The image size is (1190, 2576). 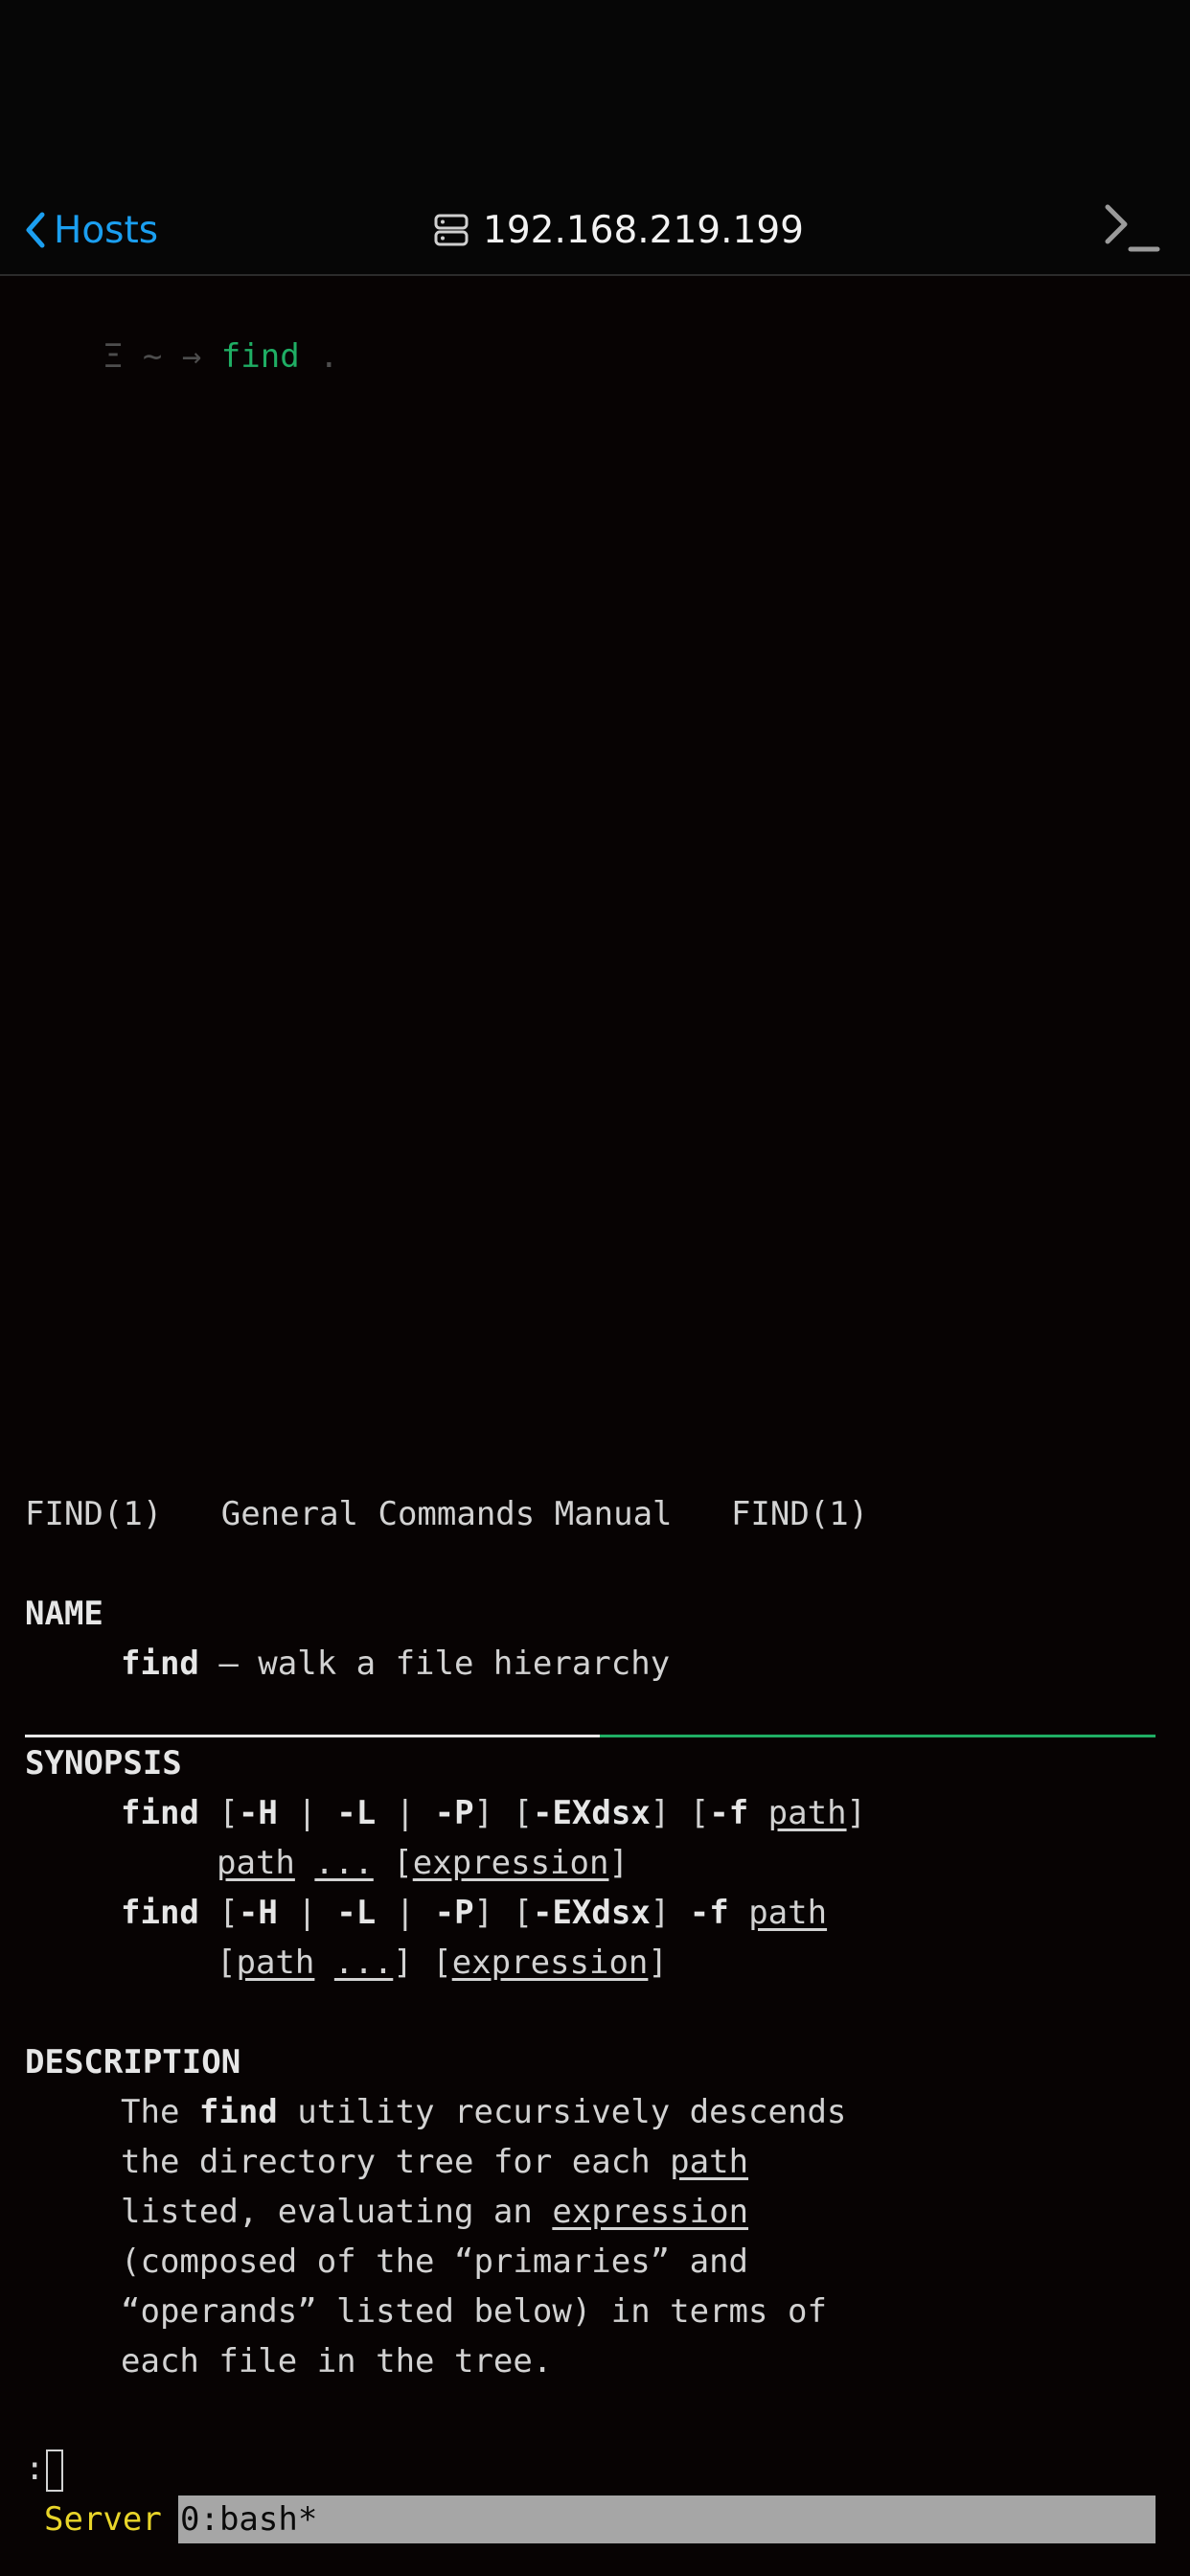 I want to click on name-heading: NAME, so click(x=64, y=1614).